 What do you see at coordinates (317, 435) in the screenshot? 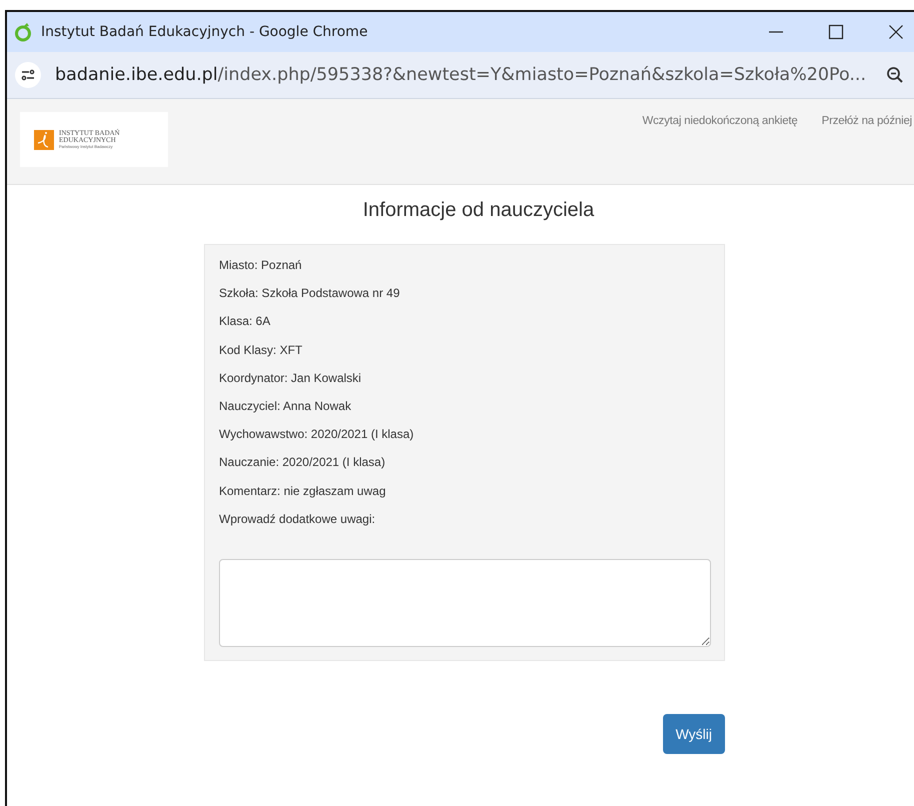
I see `info-text: Wychowawstwo: 2020/2021 (I klasa)` at bounding box center [317, 435].